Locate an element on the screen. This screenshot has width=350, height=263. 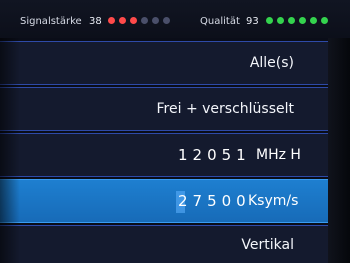
polarization-value: Vertikal is located at coordinates (267, 244).